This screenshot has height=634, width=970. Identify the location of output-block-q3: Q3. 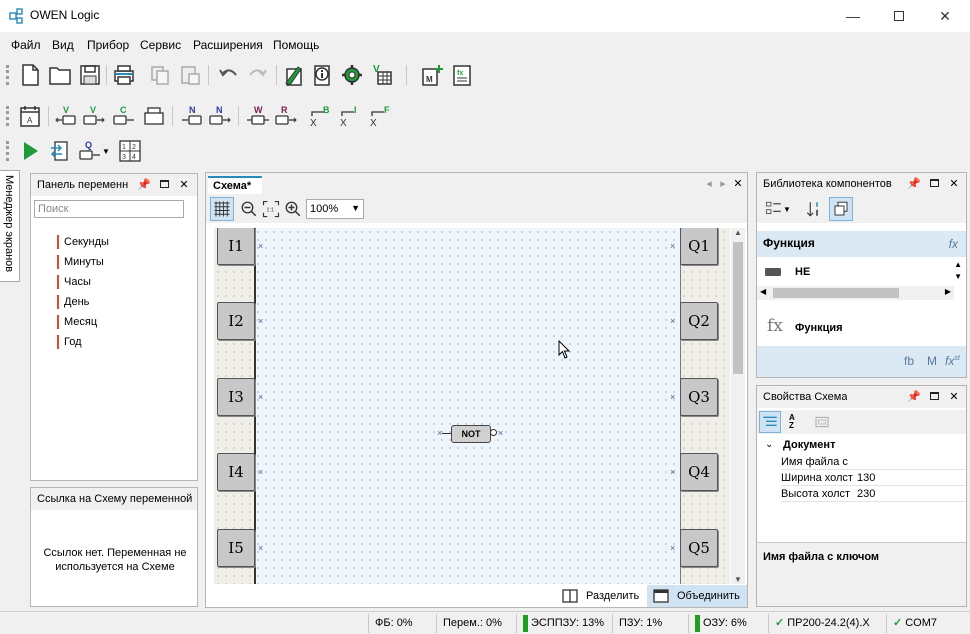
(699, 397).